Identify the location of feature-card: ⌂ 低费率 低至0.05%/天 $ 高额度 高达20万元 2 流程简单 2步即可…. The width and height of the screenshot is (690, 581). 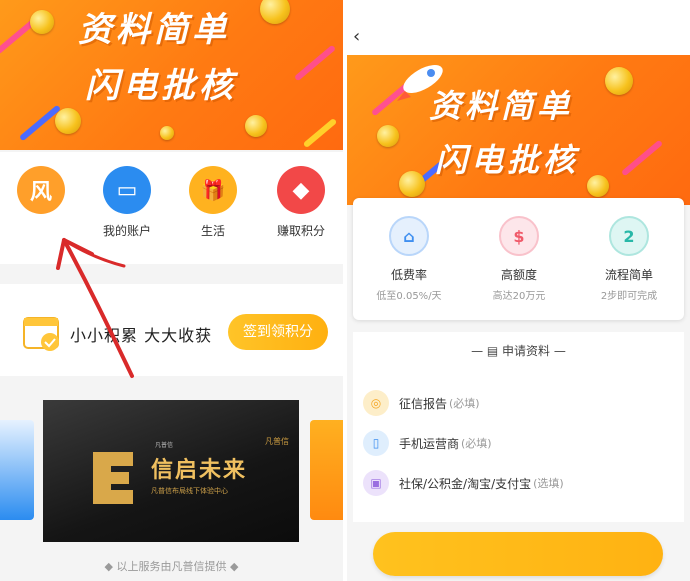
(518, 259).